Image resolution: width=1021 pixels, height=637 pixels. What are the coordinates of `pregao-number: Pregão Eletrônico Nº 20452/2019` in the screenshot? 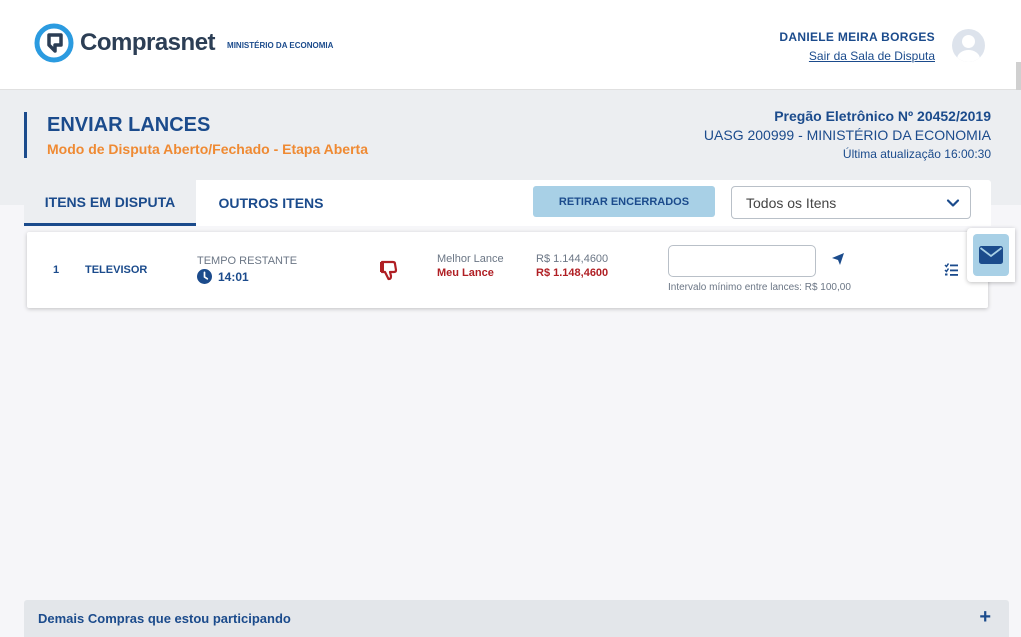 It's located at (882, 116).